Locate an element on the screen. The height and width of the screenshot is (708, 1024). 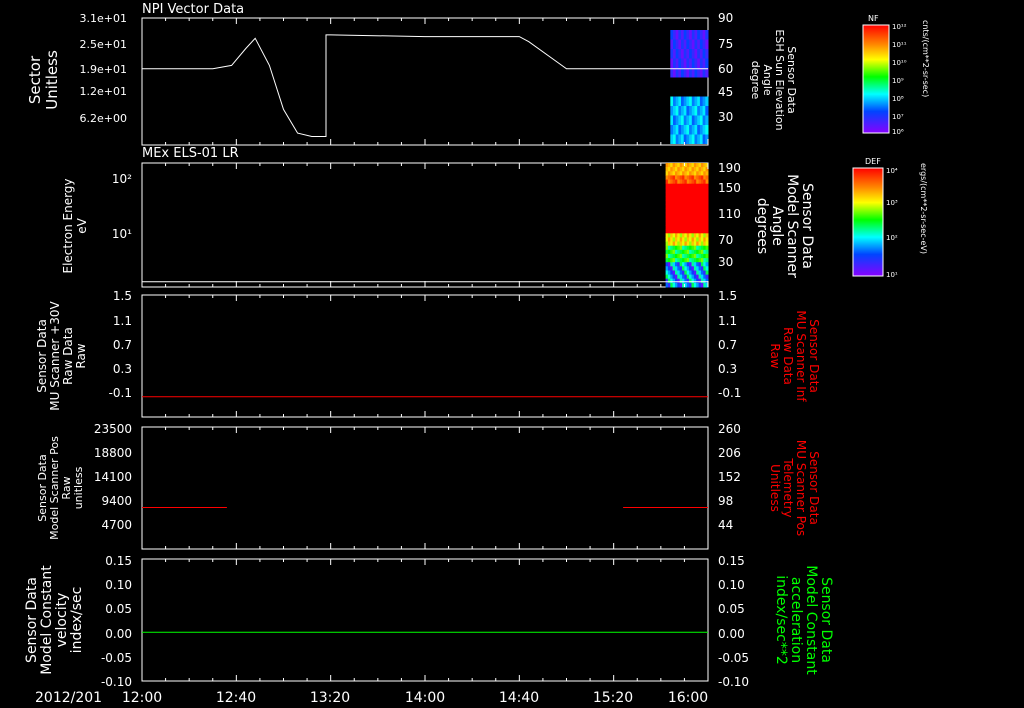
p5-ylabel-left-1: Model Constant is located at coordinates (47, 620).